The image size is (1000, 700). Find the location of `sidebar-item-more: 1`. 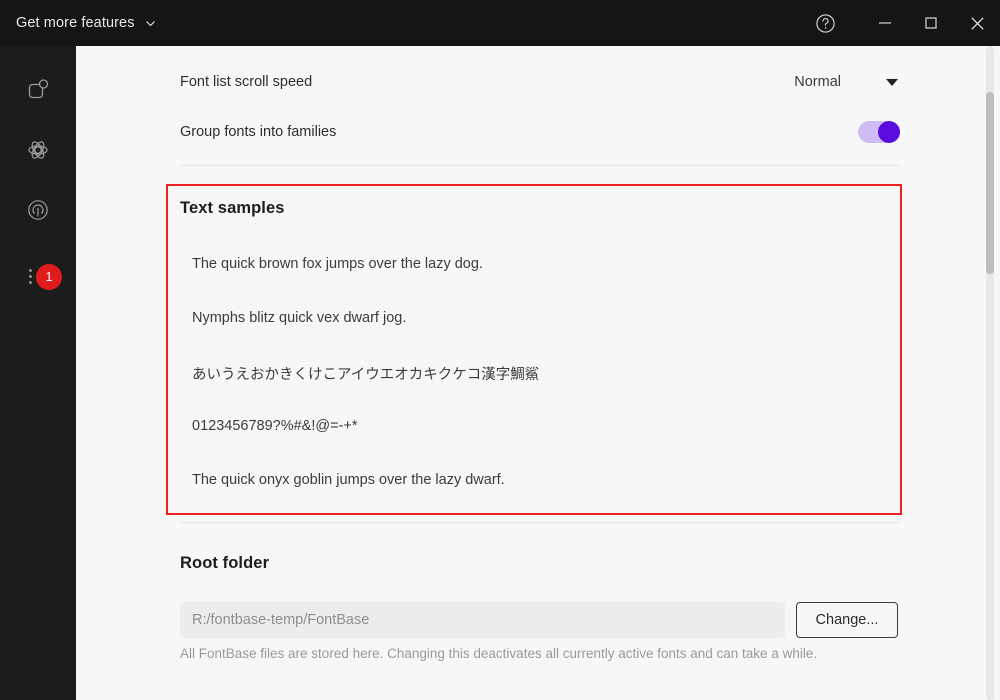

sidebar-item-more: 1 is located at coordinates (38, 276).